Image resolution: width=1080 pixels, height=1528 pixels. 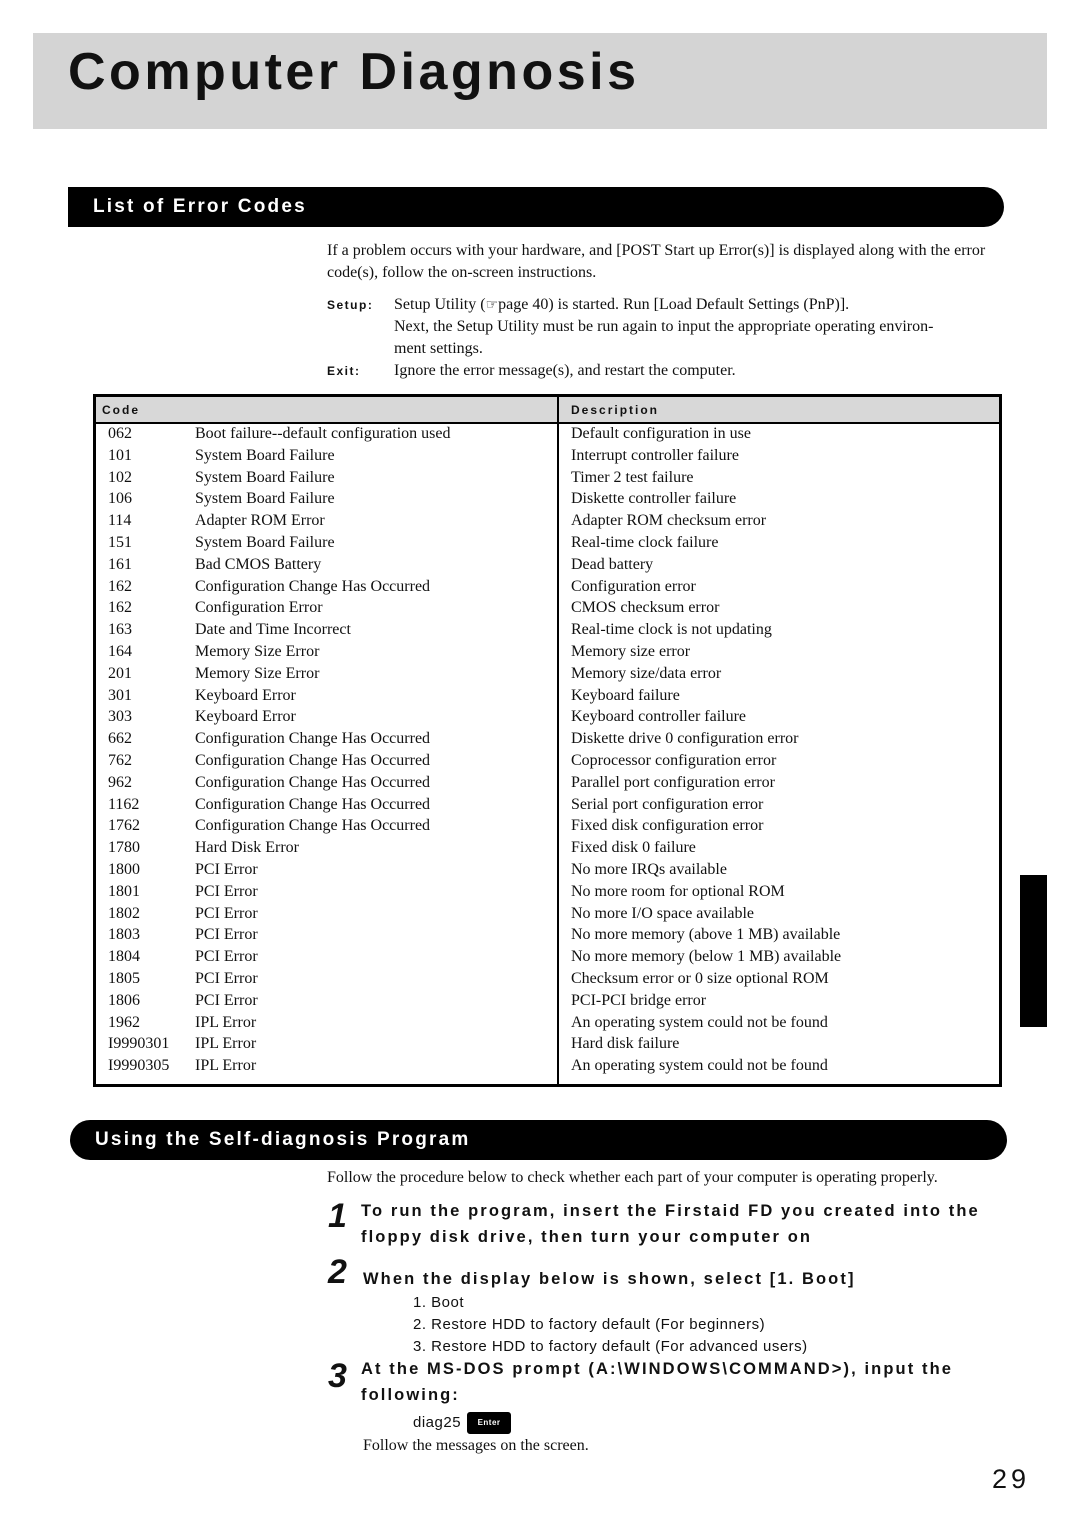 What do you see at coordinates (655, 455) in the screenshot?
I see `cell-description: Interrupt controller failure` at bounding box center [655, 455].